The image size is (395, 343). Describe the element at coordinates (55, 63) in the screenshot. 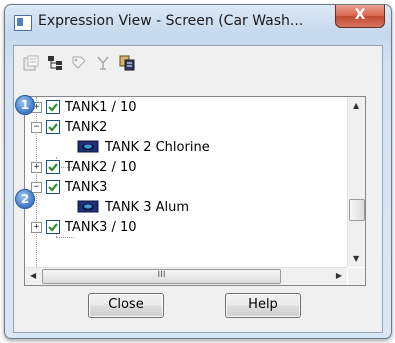

I see `tree-structure-icon` at that location.